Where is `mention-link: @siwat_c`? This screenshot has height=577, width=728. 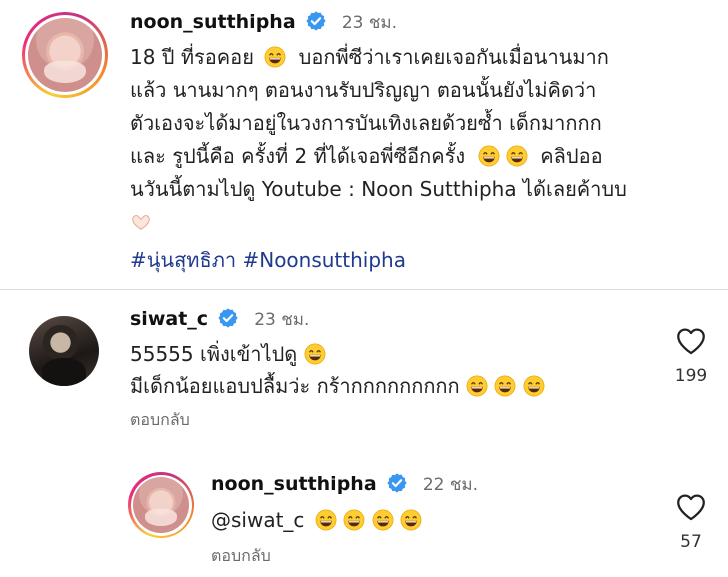
mention-link: @siwat_c is located at coordinates (257, 520).